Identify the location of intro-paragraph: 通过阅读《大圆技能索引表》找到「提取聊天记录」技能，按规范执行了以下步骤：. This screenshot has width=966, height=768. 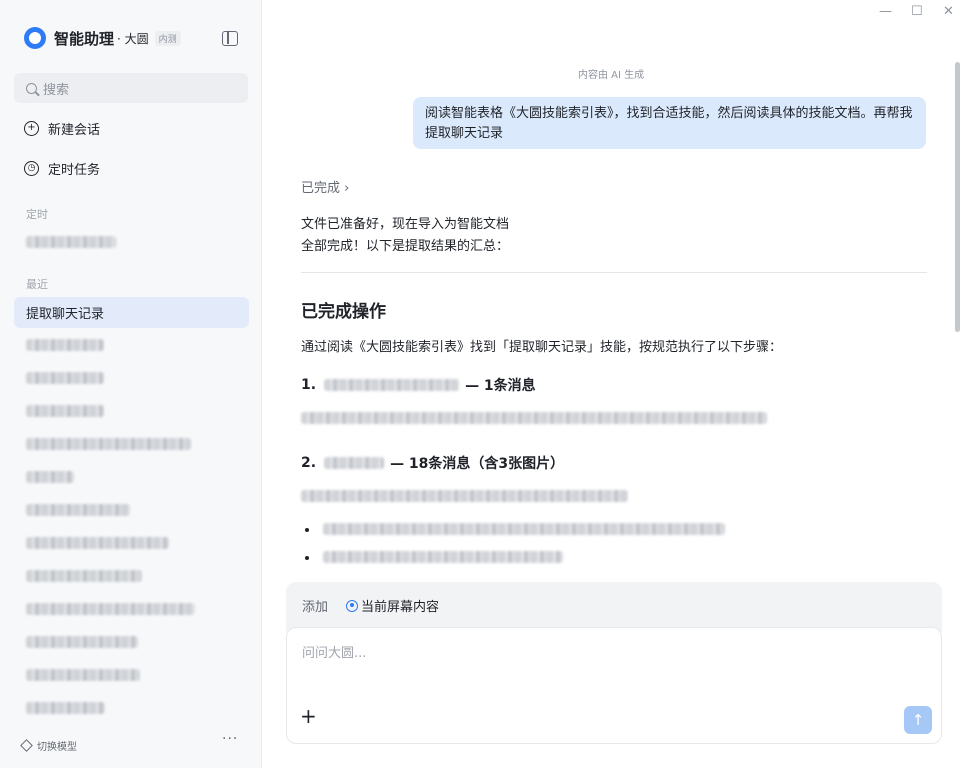
(542, 347).